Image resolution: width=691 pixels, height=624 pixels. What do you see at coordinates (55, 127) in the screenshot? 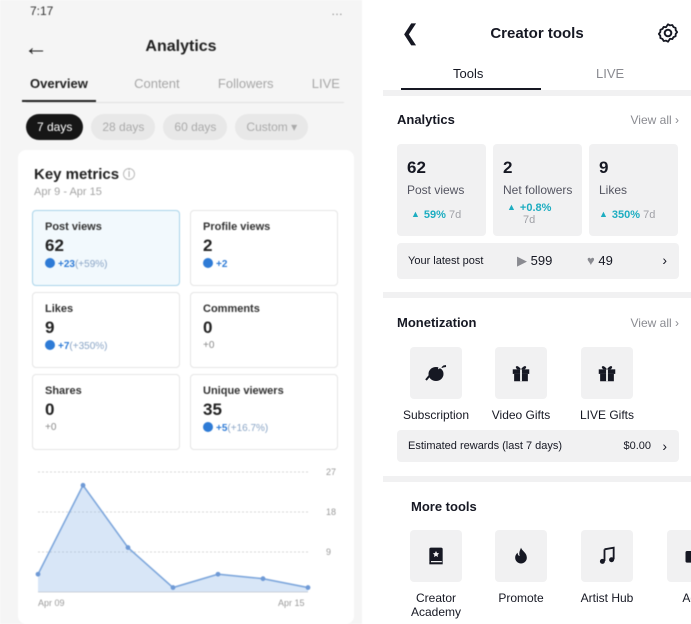
I see `chip-7-days: 7 days` at bounding box center [55, 127].